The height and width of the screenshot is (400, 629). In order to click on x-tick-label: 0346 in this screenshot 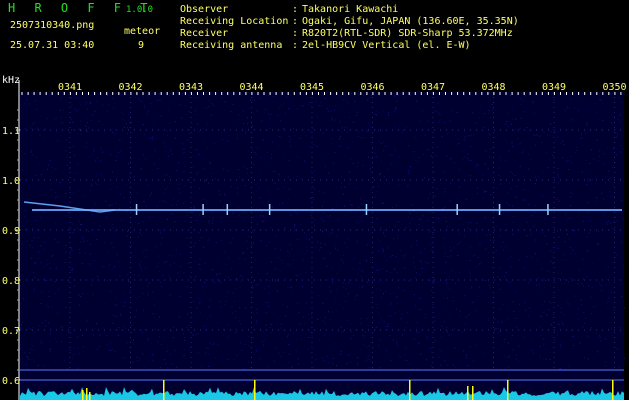, I will do `click(372, 87)`.